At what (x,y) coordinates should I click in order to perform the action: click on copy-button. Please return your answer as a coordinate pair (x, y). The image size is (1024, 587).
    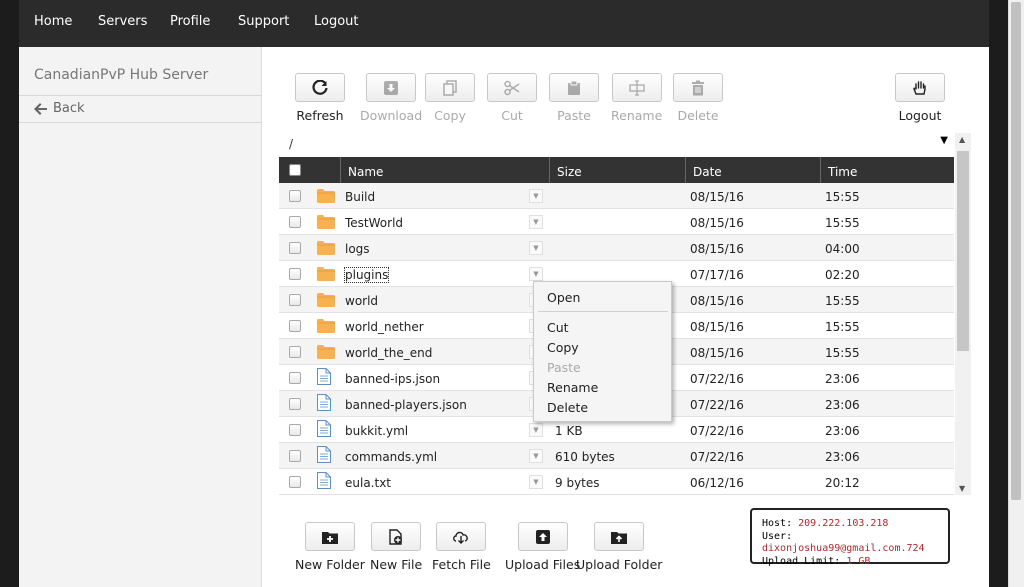
    Looking at the image, I should click on (450, 87).